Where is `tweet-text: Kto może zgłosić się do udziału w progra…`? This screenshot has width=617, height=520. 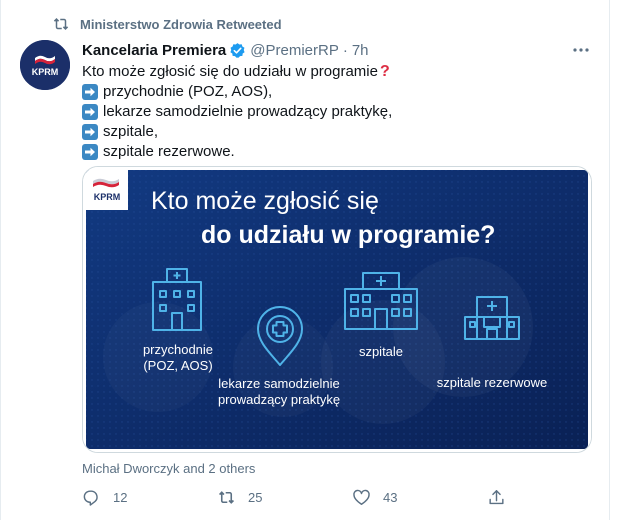
tweet-text: Kto może zgłosić się do udziału w progra… is located at coordinates (237, 112).